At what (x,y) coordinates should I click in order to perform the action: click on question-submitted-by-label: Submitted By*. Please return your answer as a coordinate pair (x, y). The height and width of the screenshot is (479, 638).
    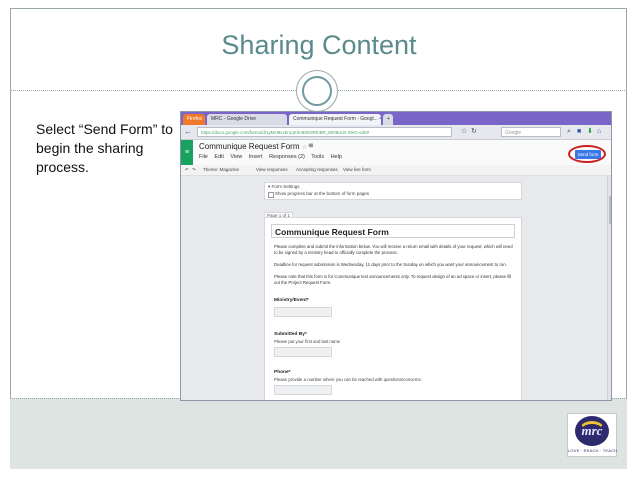
    Looking at the image, I should click on (290, 334).